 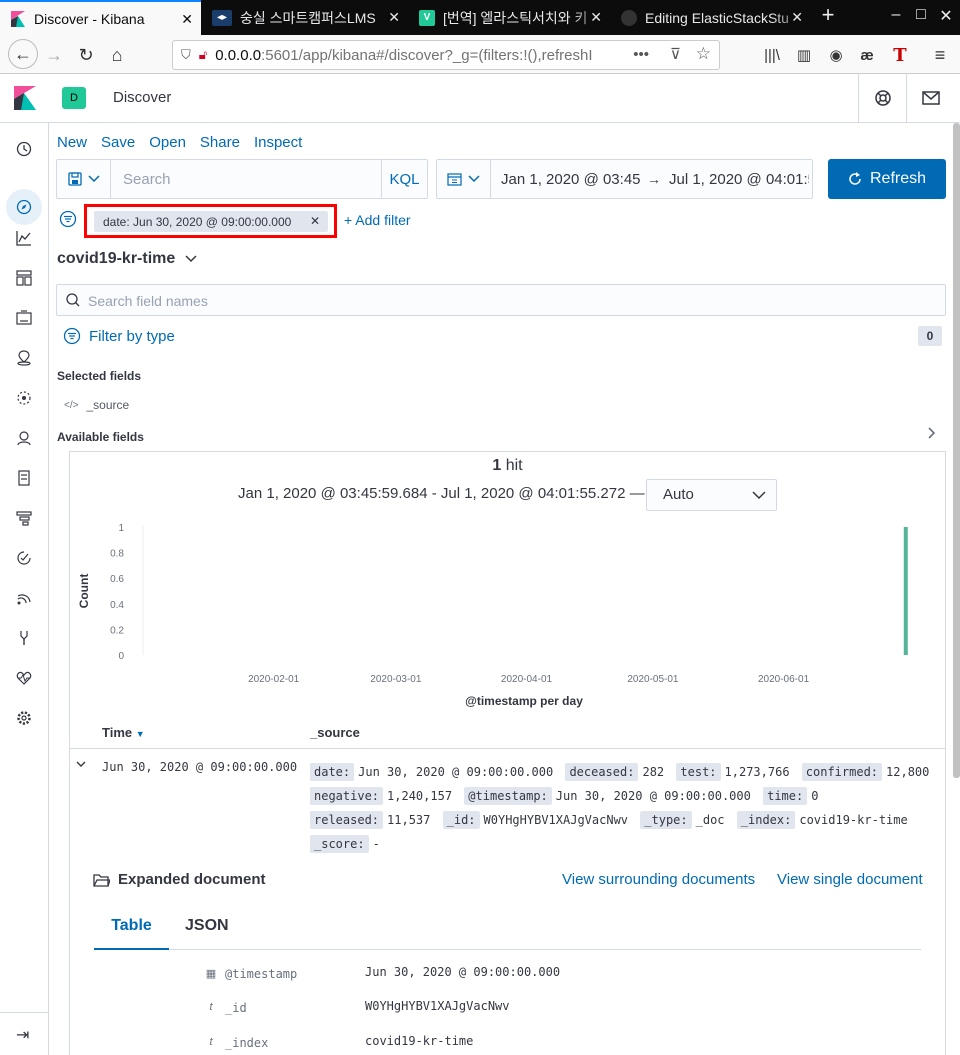 What do you see at coordinates (74, 98) in the screenshot?
I see `space-avatar: D` at bounding box center [74, 98].